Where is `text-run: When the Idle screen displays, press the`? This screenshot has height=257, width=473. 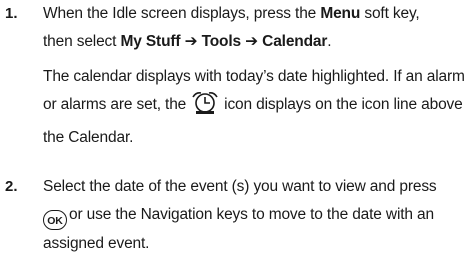
text-run: When the Idle screen displays, press the is located at coordinates (182, 13).